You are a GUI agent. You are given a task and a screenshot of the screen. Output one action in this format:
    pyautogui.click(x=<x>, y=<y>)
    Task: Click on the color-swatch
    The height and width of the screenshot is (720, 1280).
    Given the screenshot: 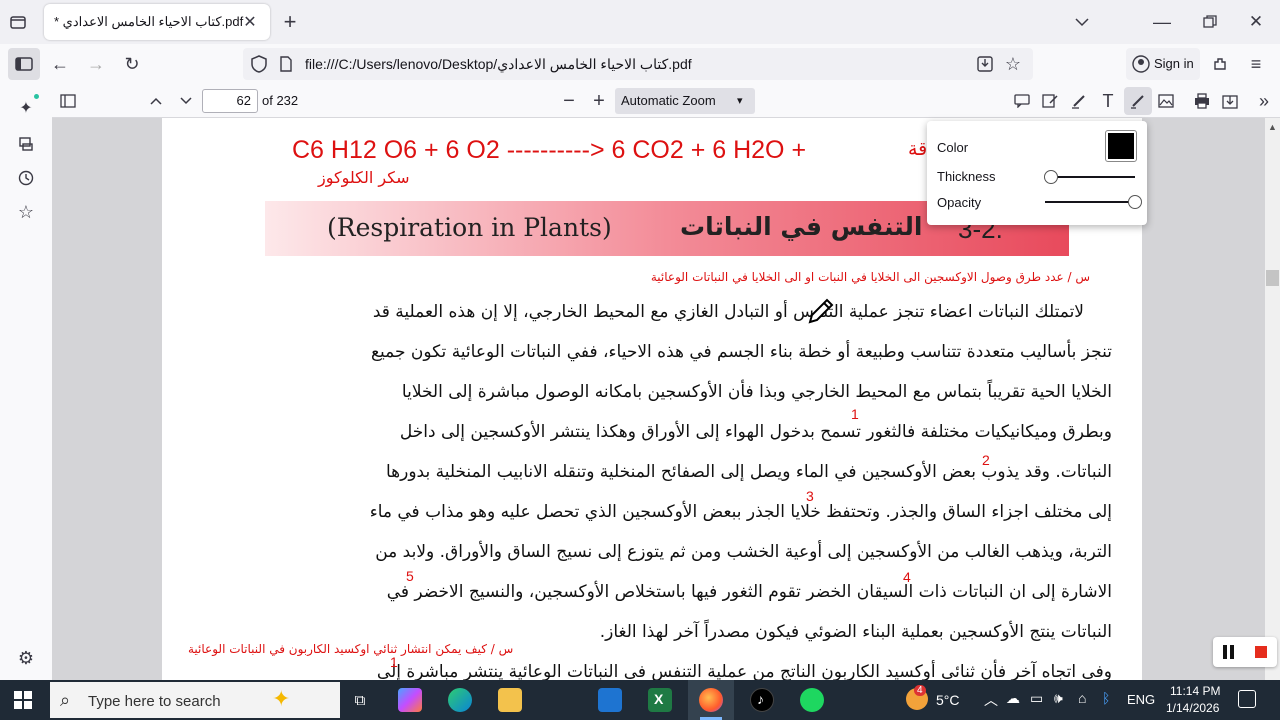 What is the action you would take?
    pyautogui.click(x=1121, y=146)
    